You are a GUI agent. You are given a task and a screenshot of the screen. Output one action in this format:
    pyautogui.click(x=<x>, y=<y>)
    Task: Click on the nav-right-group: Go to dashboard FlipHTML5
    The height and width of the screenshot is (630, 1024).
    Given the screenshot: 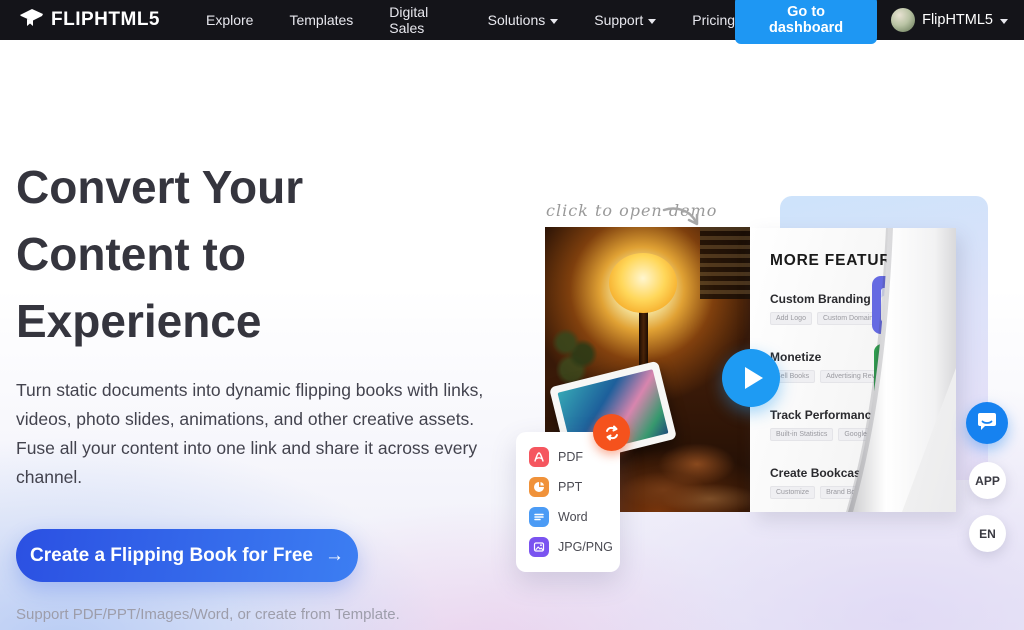 What is the action you would take?
    pyautogui.click(x=871, y=22)
    